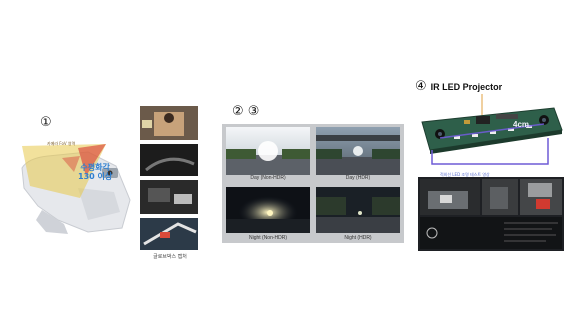 This screenshot has height=316, width=580. Describe the element at coordinates (268, 151) in the screenshot. I see `photo-day-non-hdr` at that location.